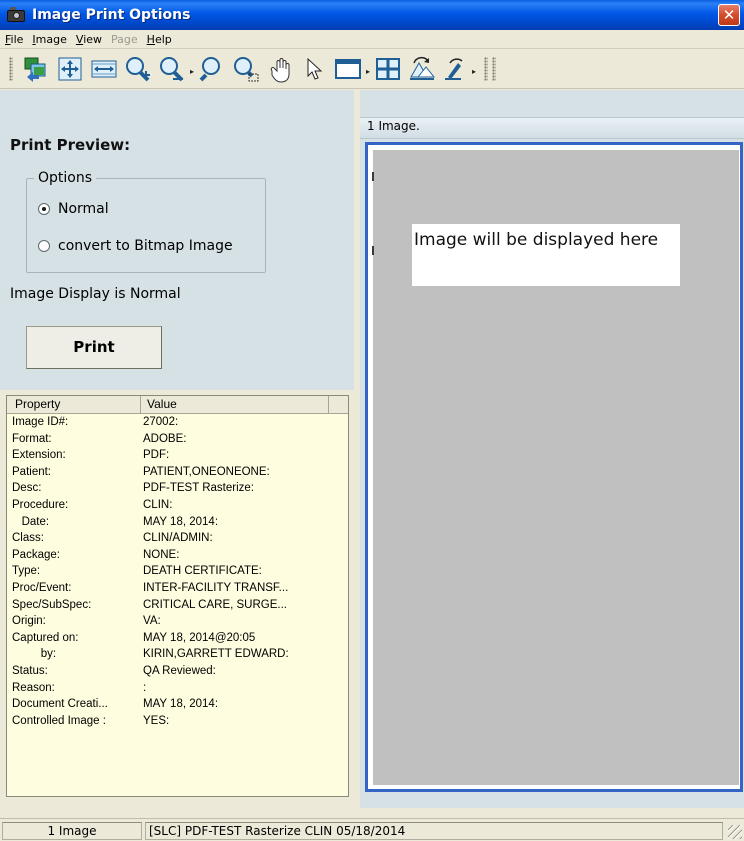  I want to click on property-key: by:, so click(34, 654).